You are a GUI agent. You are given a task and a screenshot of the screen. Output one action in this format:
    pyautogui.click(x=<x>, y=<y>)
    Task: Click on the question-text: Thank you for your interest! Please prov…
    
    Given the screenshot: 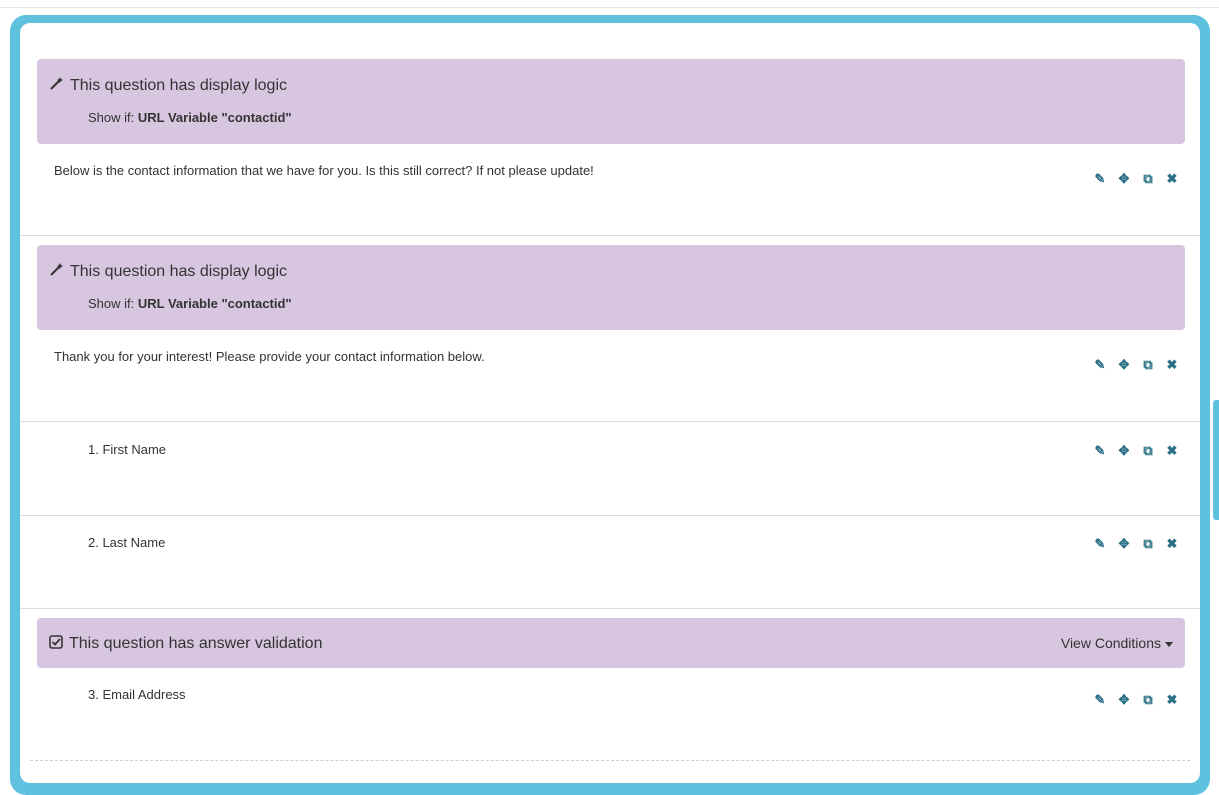 What is the action you would take?
    pyautogui.click(x=269, y=356)
    